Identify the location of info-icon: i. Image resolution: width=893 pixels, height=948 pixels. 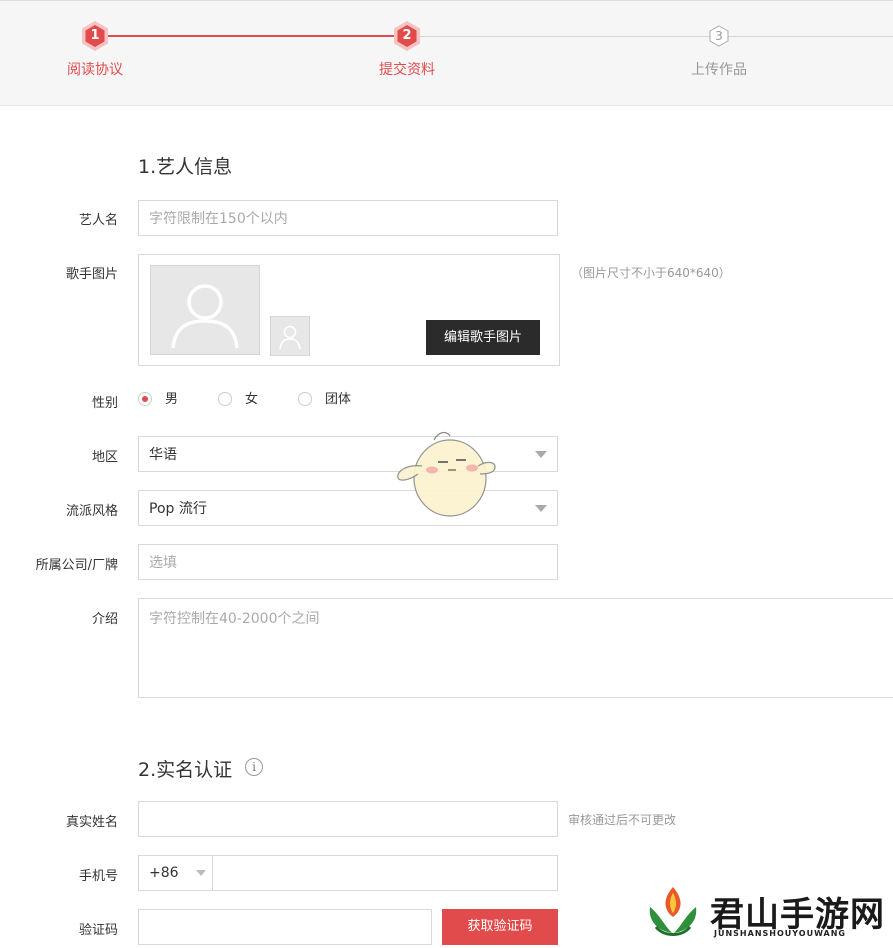
(254, 767).